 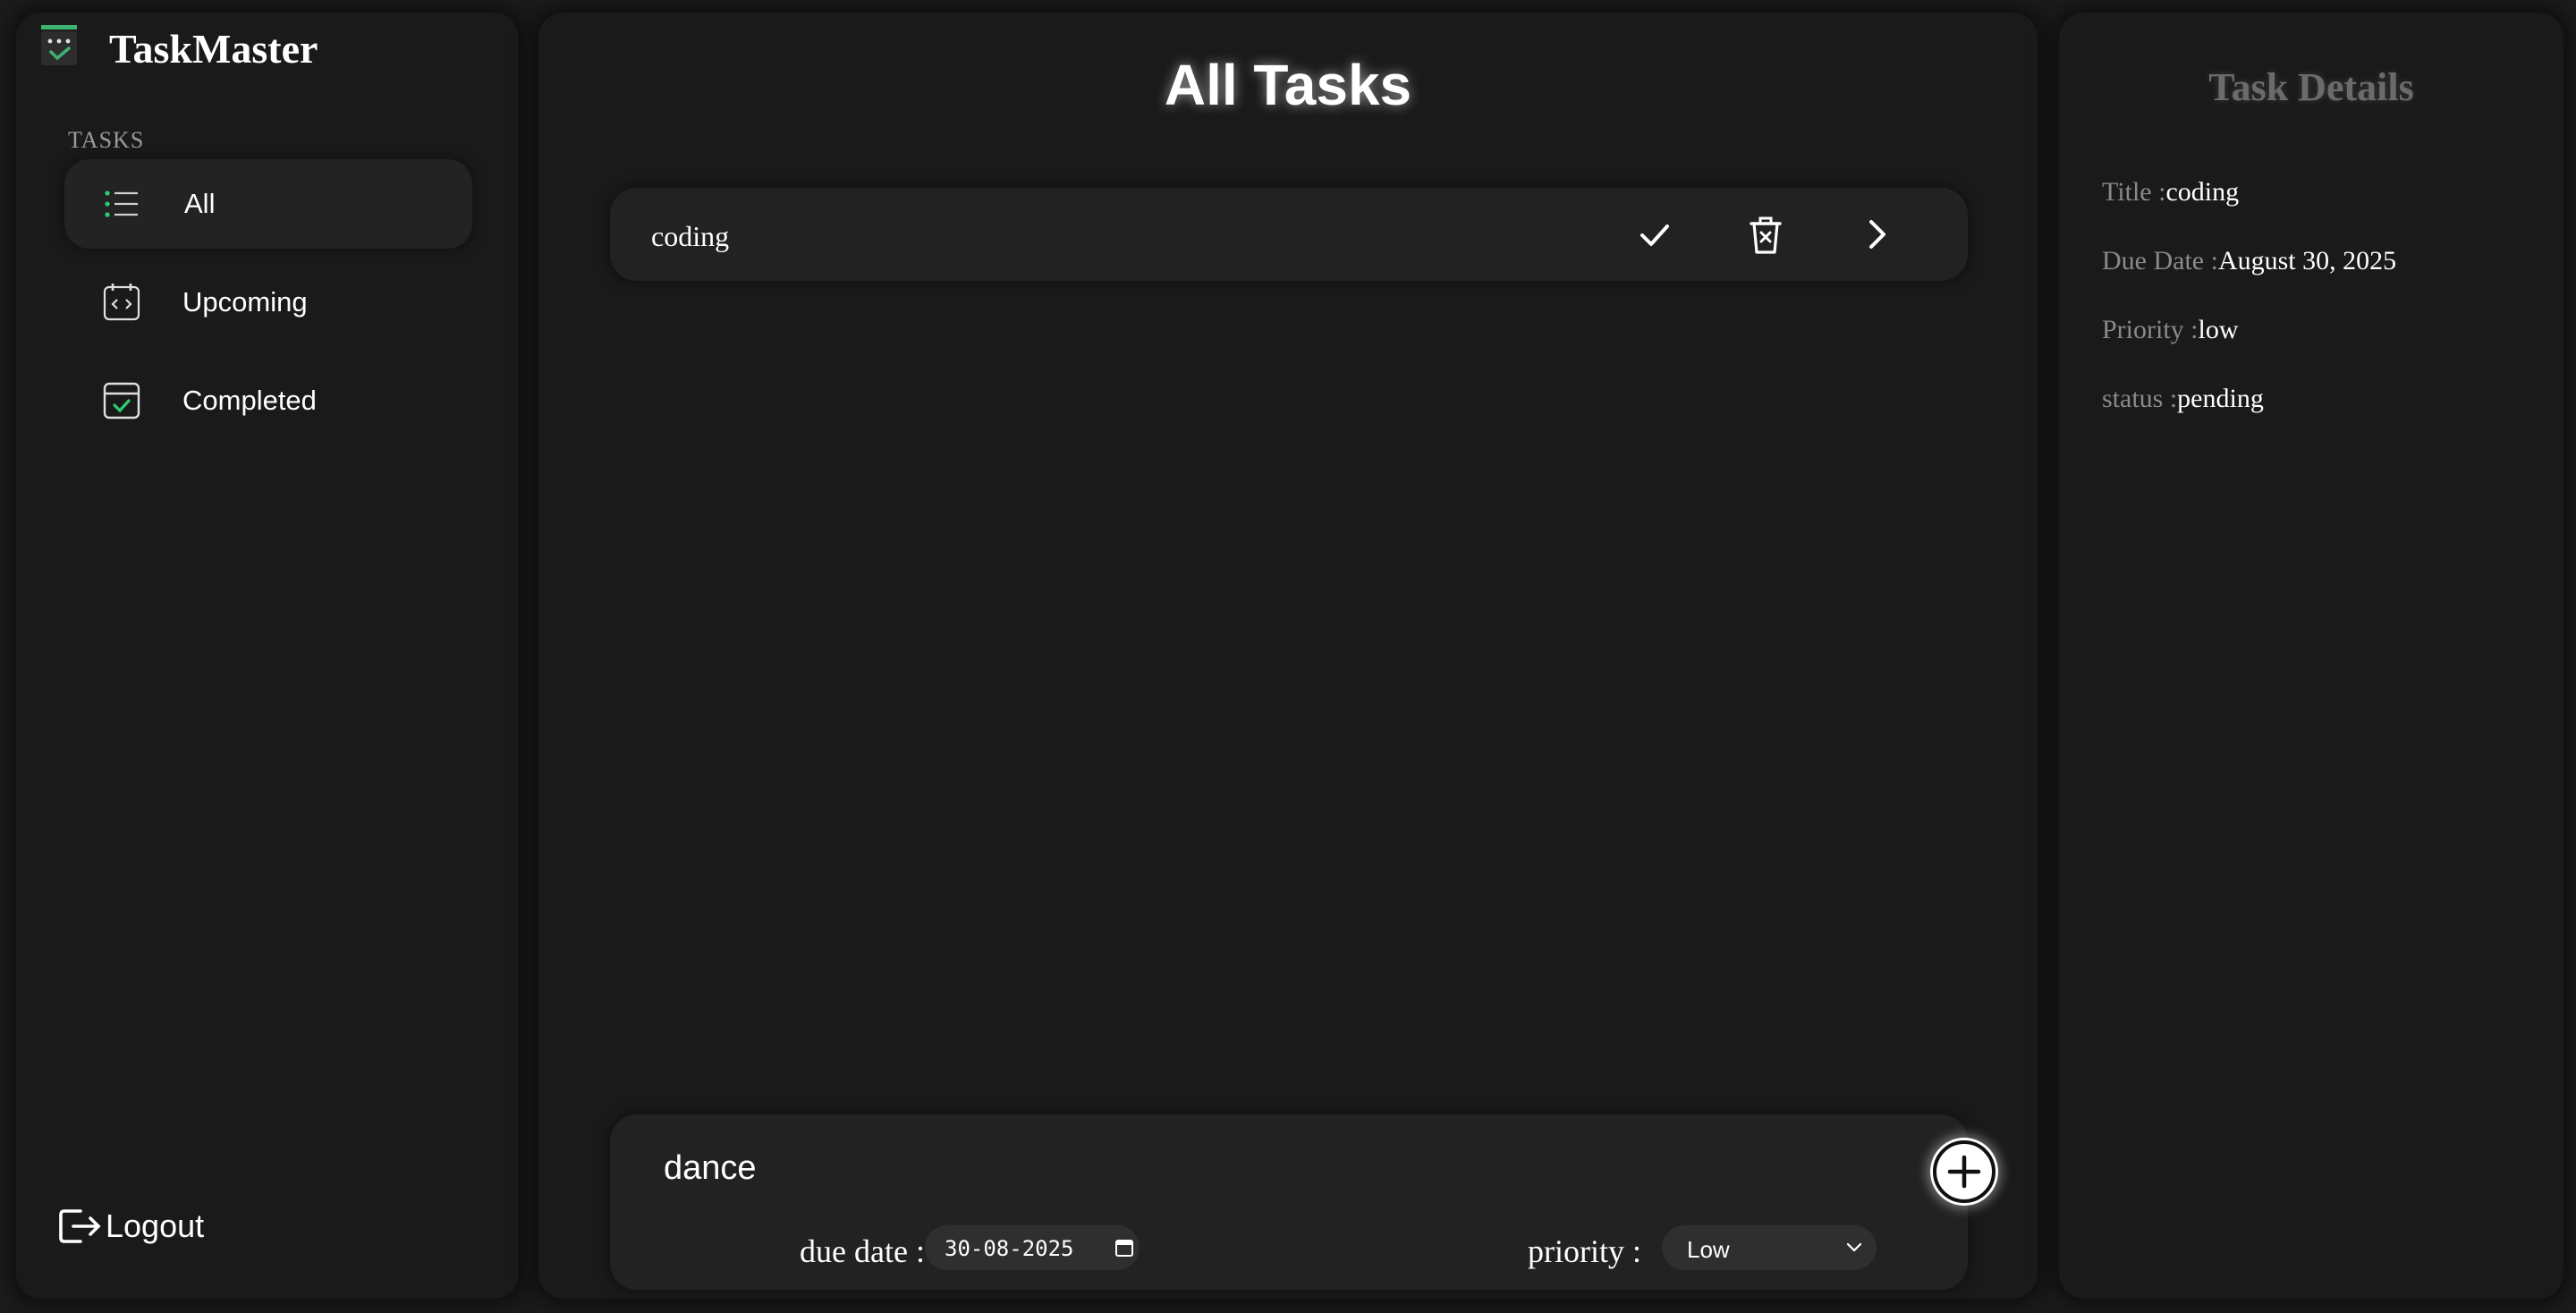 What do you see at coordinates (690, 236) in the screenshot?
I see `task-title: coding` at bounding box center [690, 236].